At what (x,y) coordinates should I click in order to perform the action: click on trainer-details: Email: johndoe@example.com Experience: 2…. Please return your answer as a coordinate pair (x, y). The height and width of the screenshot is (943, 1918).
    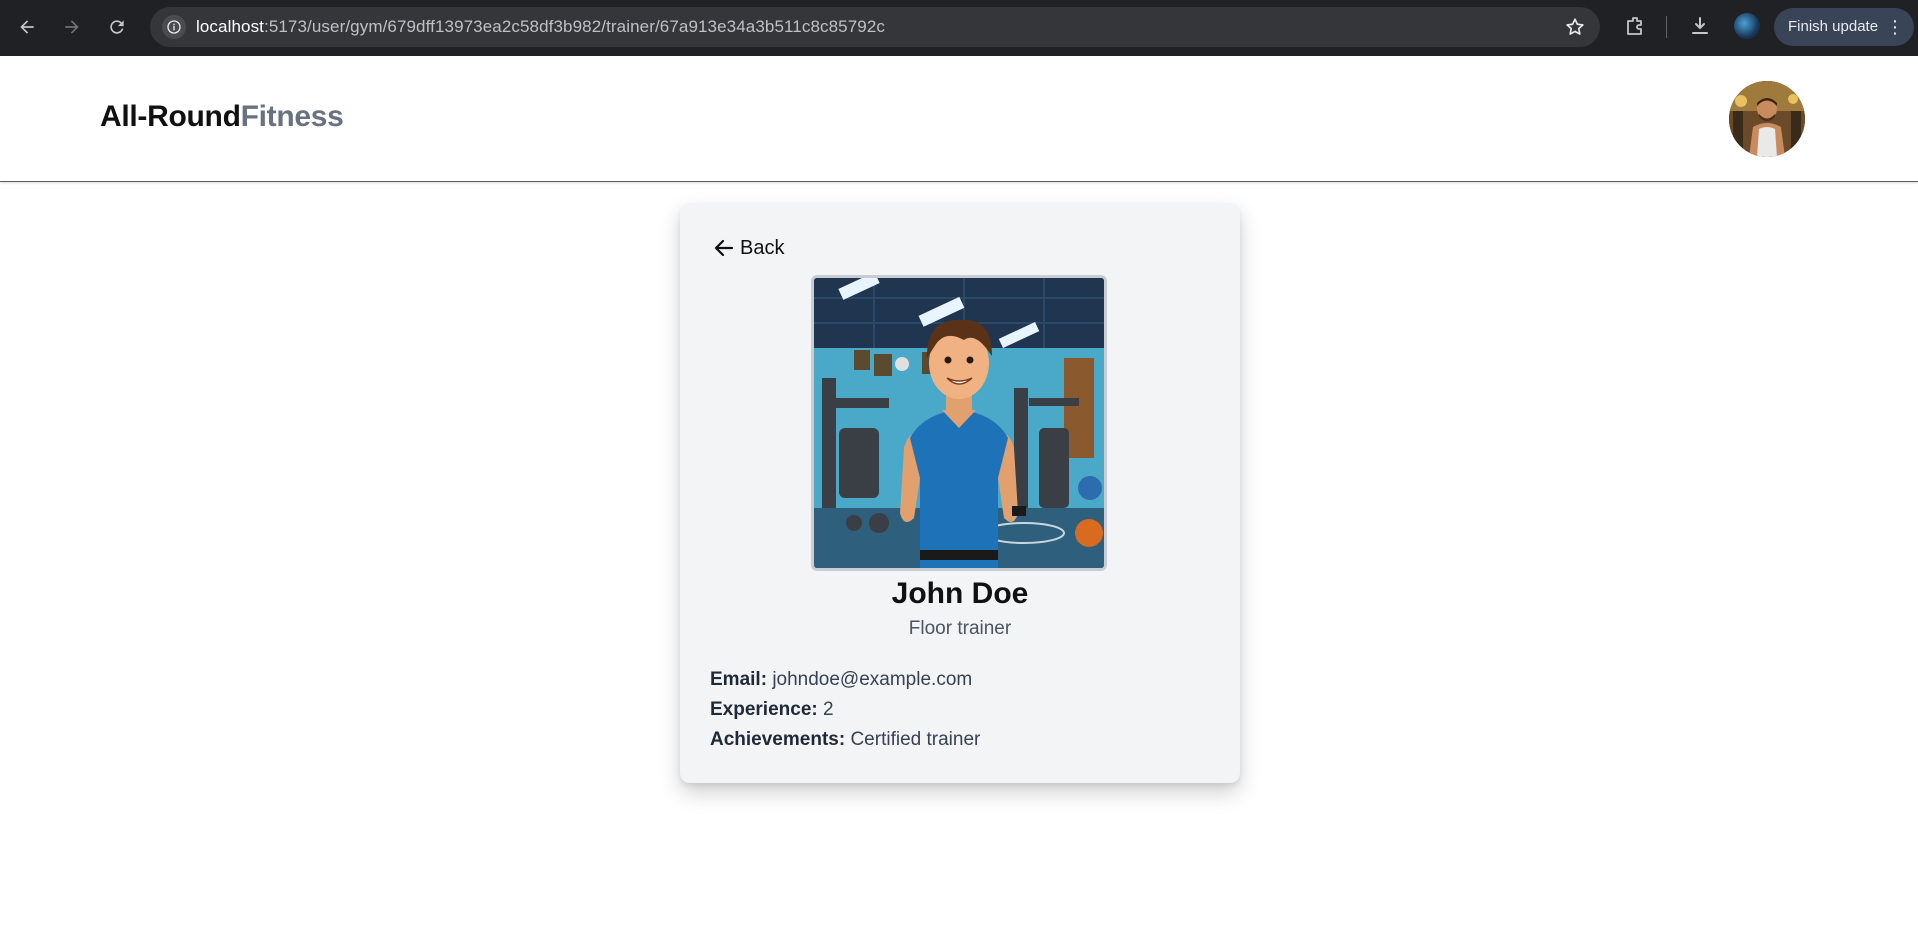
    Looking at the image, I should click on (845, 710).